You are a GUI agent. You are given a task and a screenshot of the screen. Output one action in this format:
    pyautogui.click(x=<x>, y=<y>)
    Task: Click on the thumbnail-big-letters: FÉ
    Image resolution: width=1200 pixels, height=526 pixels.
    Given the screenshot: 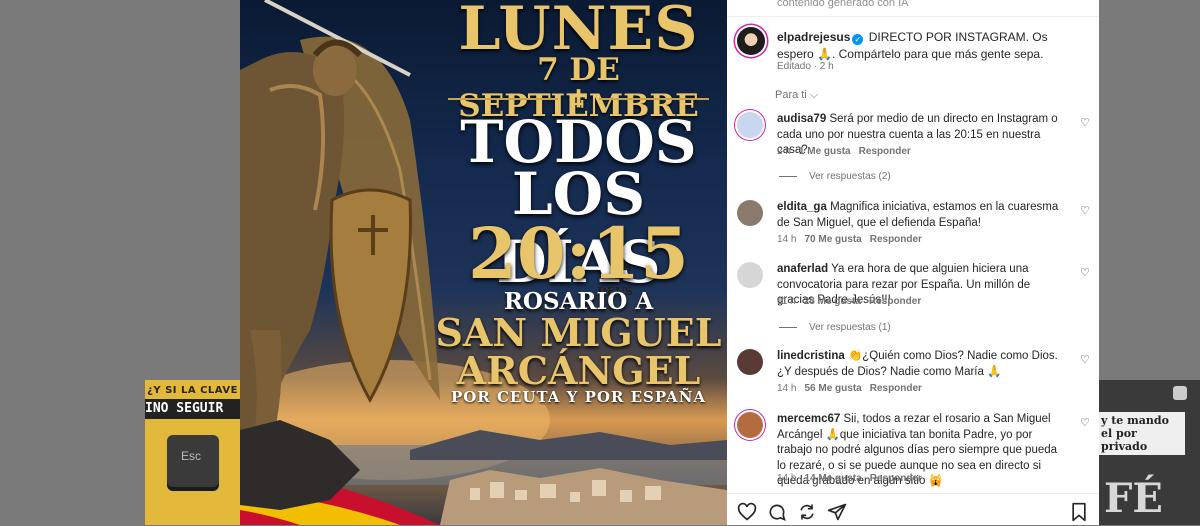 What is the action you would take?
    pyautogui.click(x=1133, y=498)
    